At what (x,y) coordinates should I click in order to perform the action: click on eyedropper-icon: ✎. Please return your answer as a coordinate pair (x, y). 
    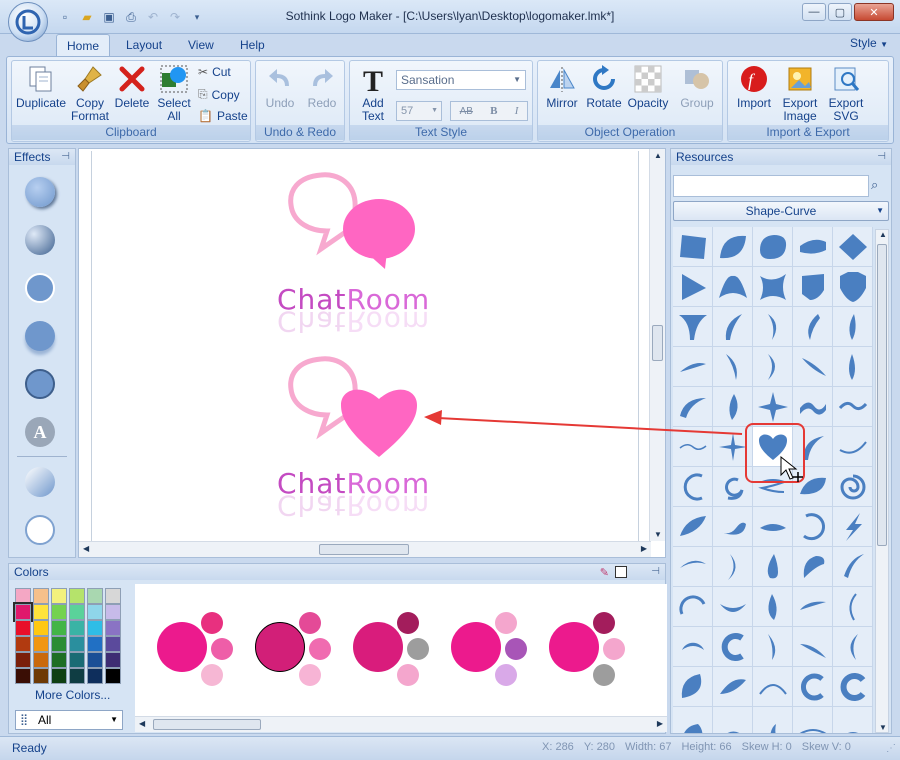
    Looking at the image, I should click on (604, 573).